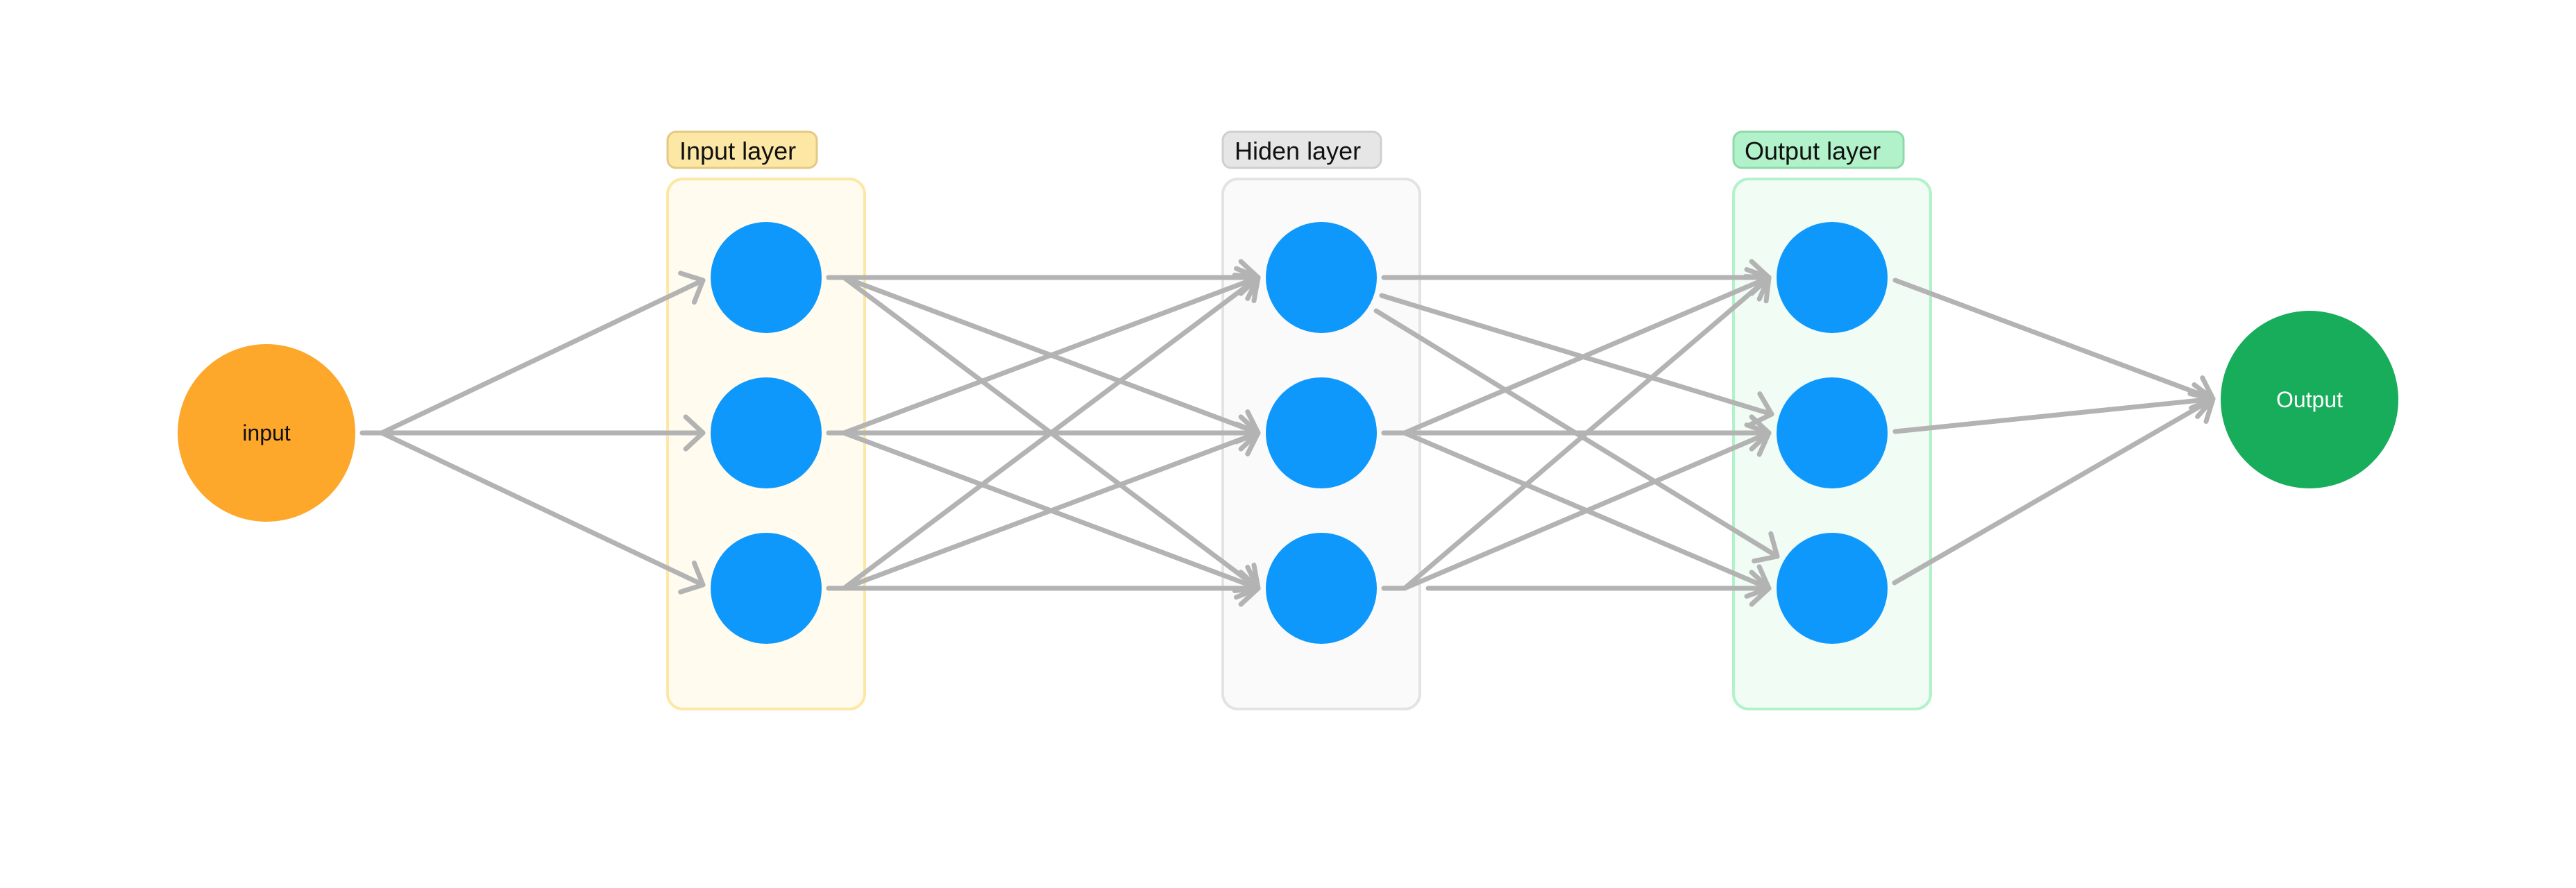 The width and height of the screenshot is (2576, 888). I want to click on input-node: input, so click(266, 433).